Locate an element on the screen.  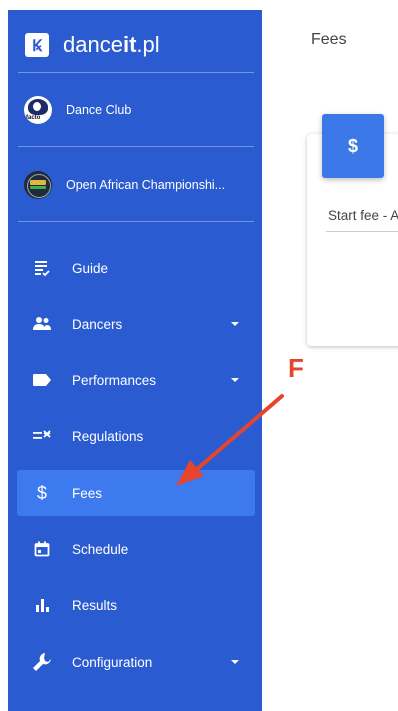
sidebar-item-label: Guide is located at coordinates (90, 268).